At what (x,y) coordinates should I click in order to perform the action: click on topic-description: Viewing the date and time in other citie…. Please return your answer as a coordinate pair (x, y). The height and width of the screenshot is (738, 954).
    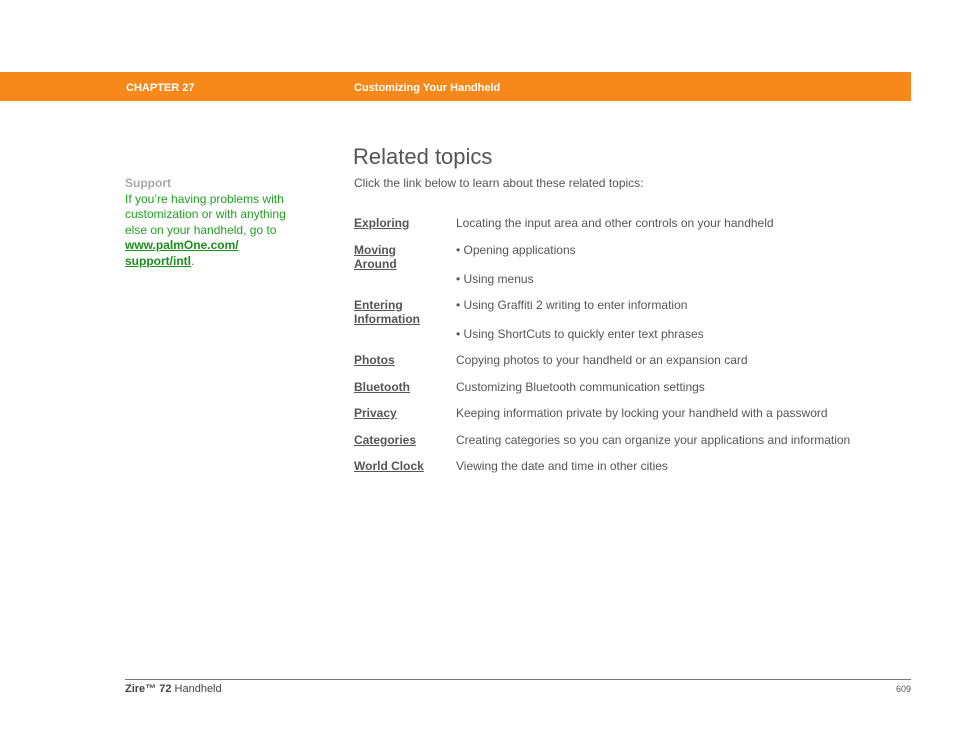
    Looking at the image, I should click on (562, 466).